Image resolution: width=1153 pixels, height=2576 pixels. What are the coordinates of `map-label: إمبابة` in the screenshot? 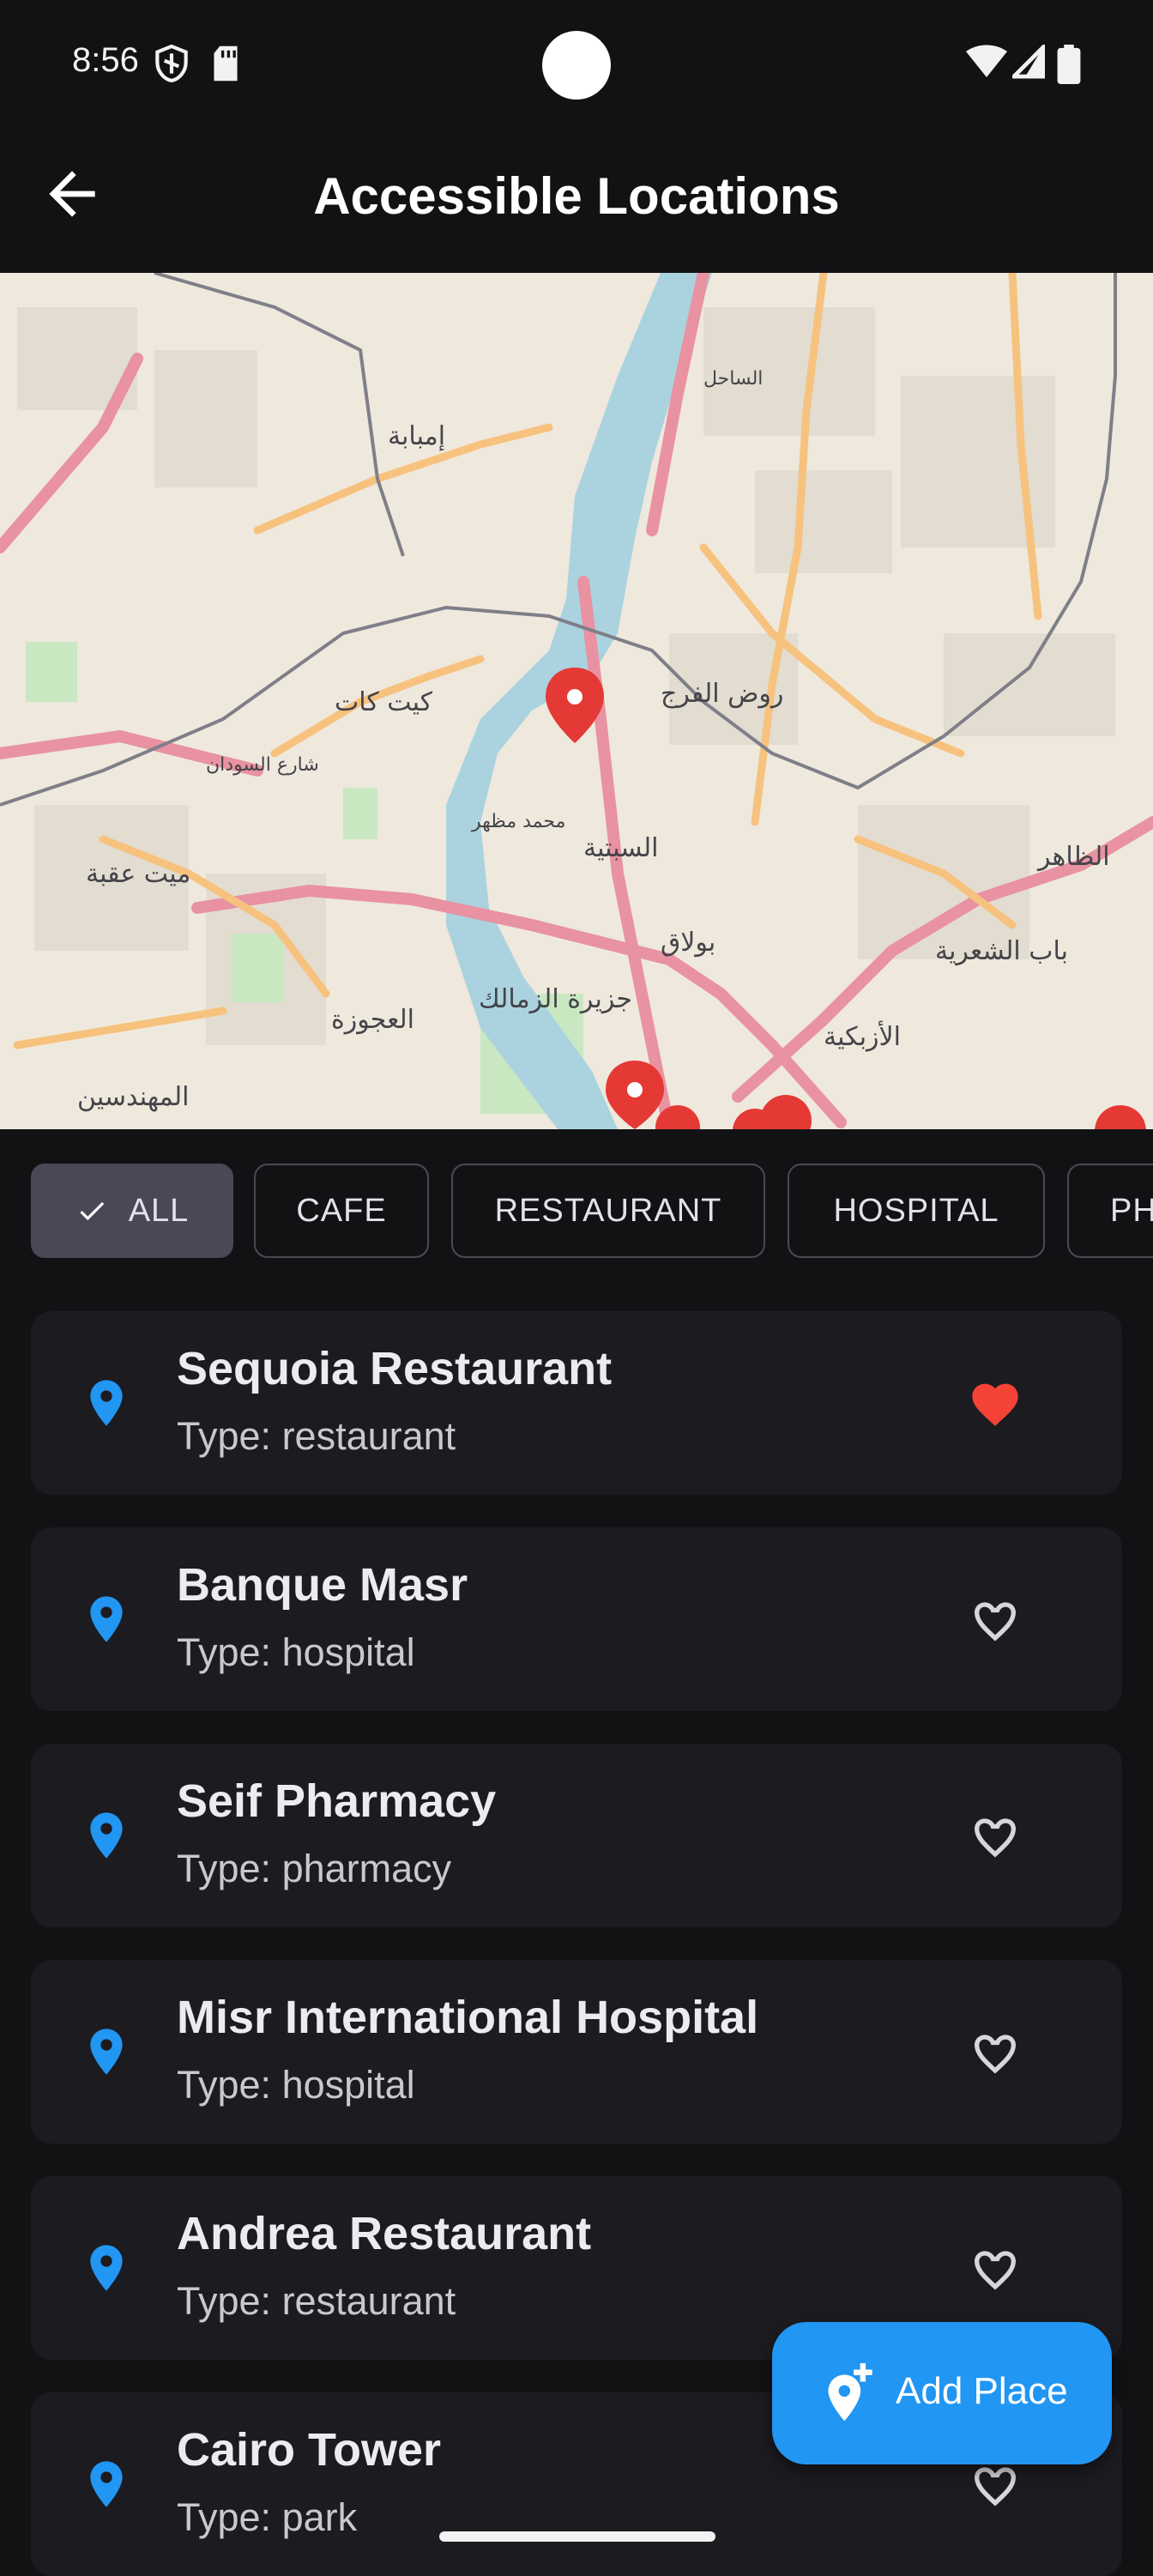 It's located at (416, 436).